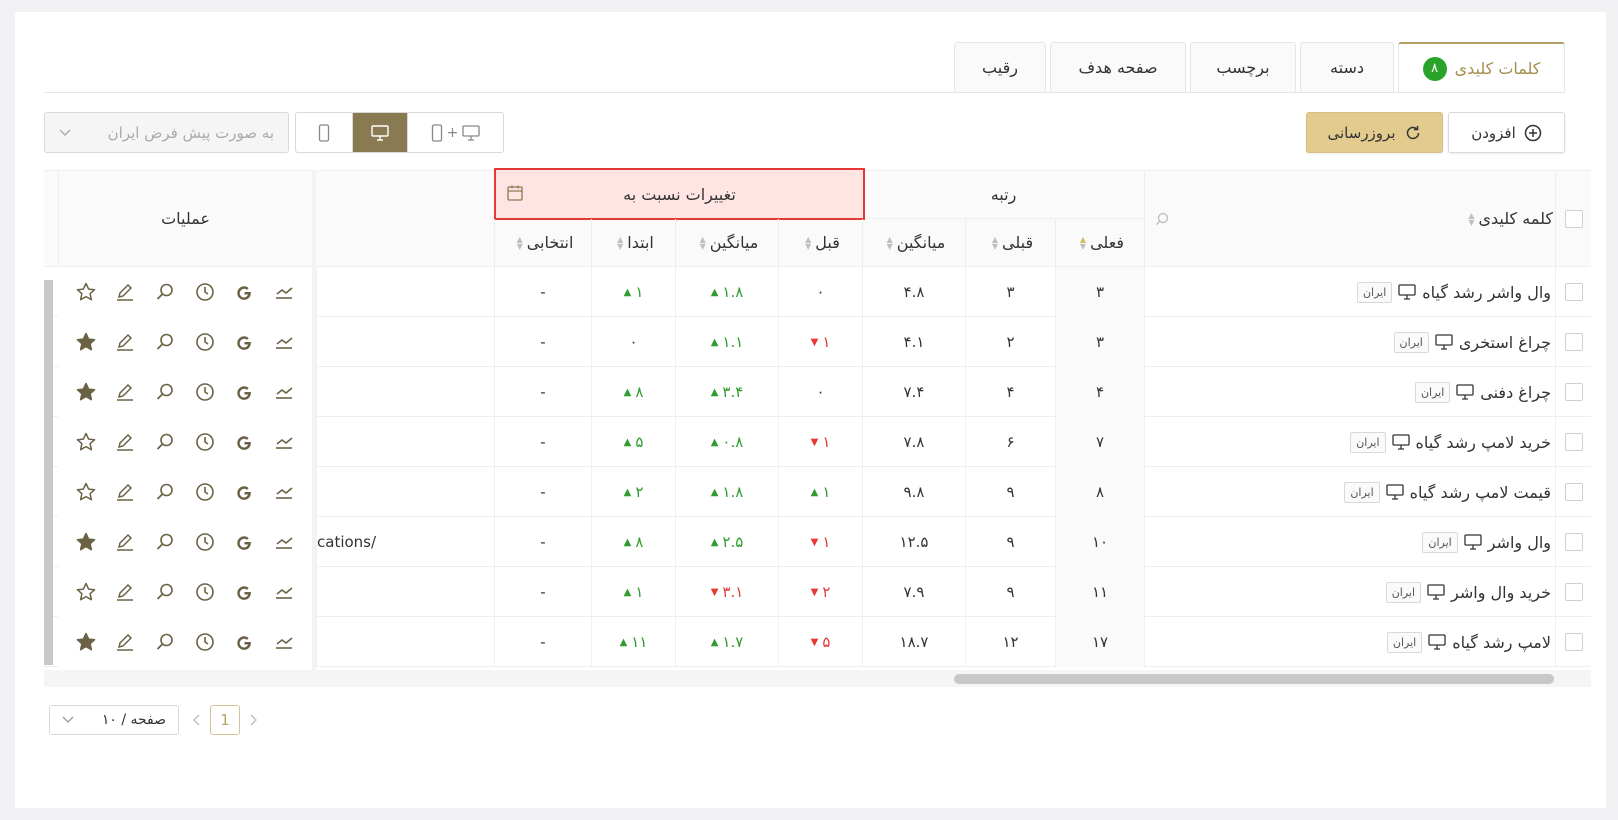 Image resolution: width=1618 pixels, height=820 pixels. Describe the element at coordinates (817, 542) in the screenshot. I see `table-row: ایران وال واشر ۱۰ ۹ ۱۲.۵ ۱ ▼ ۲.۵ ▲ ۸ ▲ - cations/` at that location.